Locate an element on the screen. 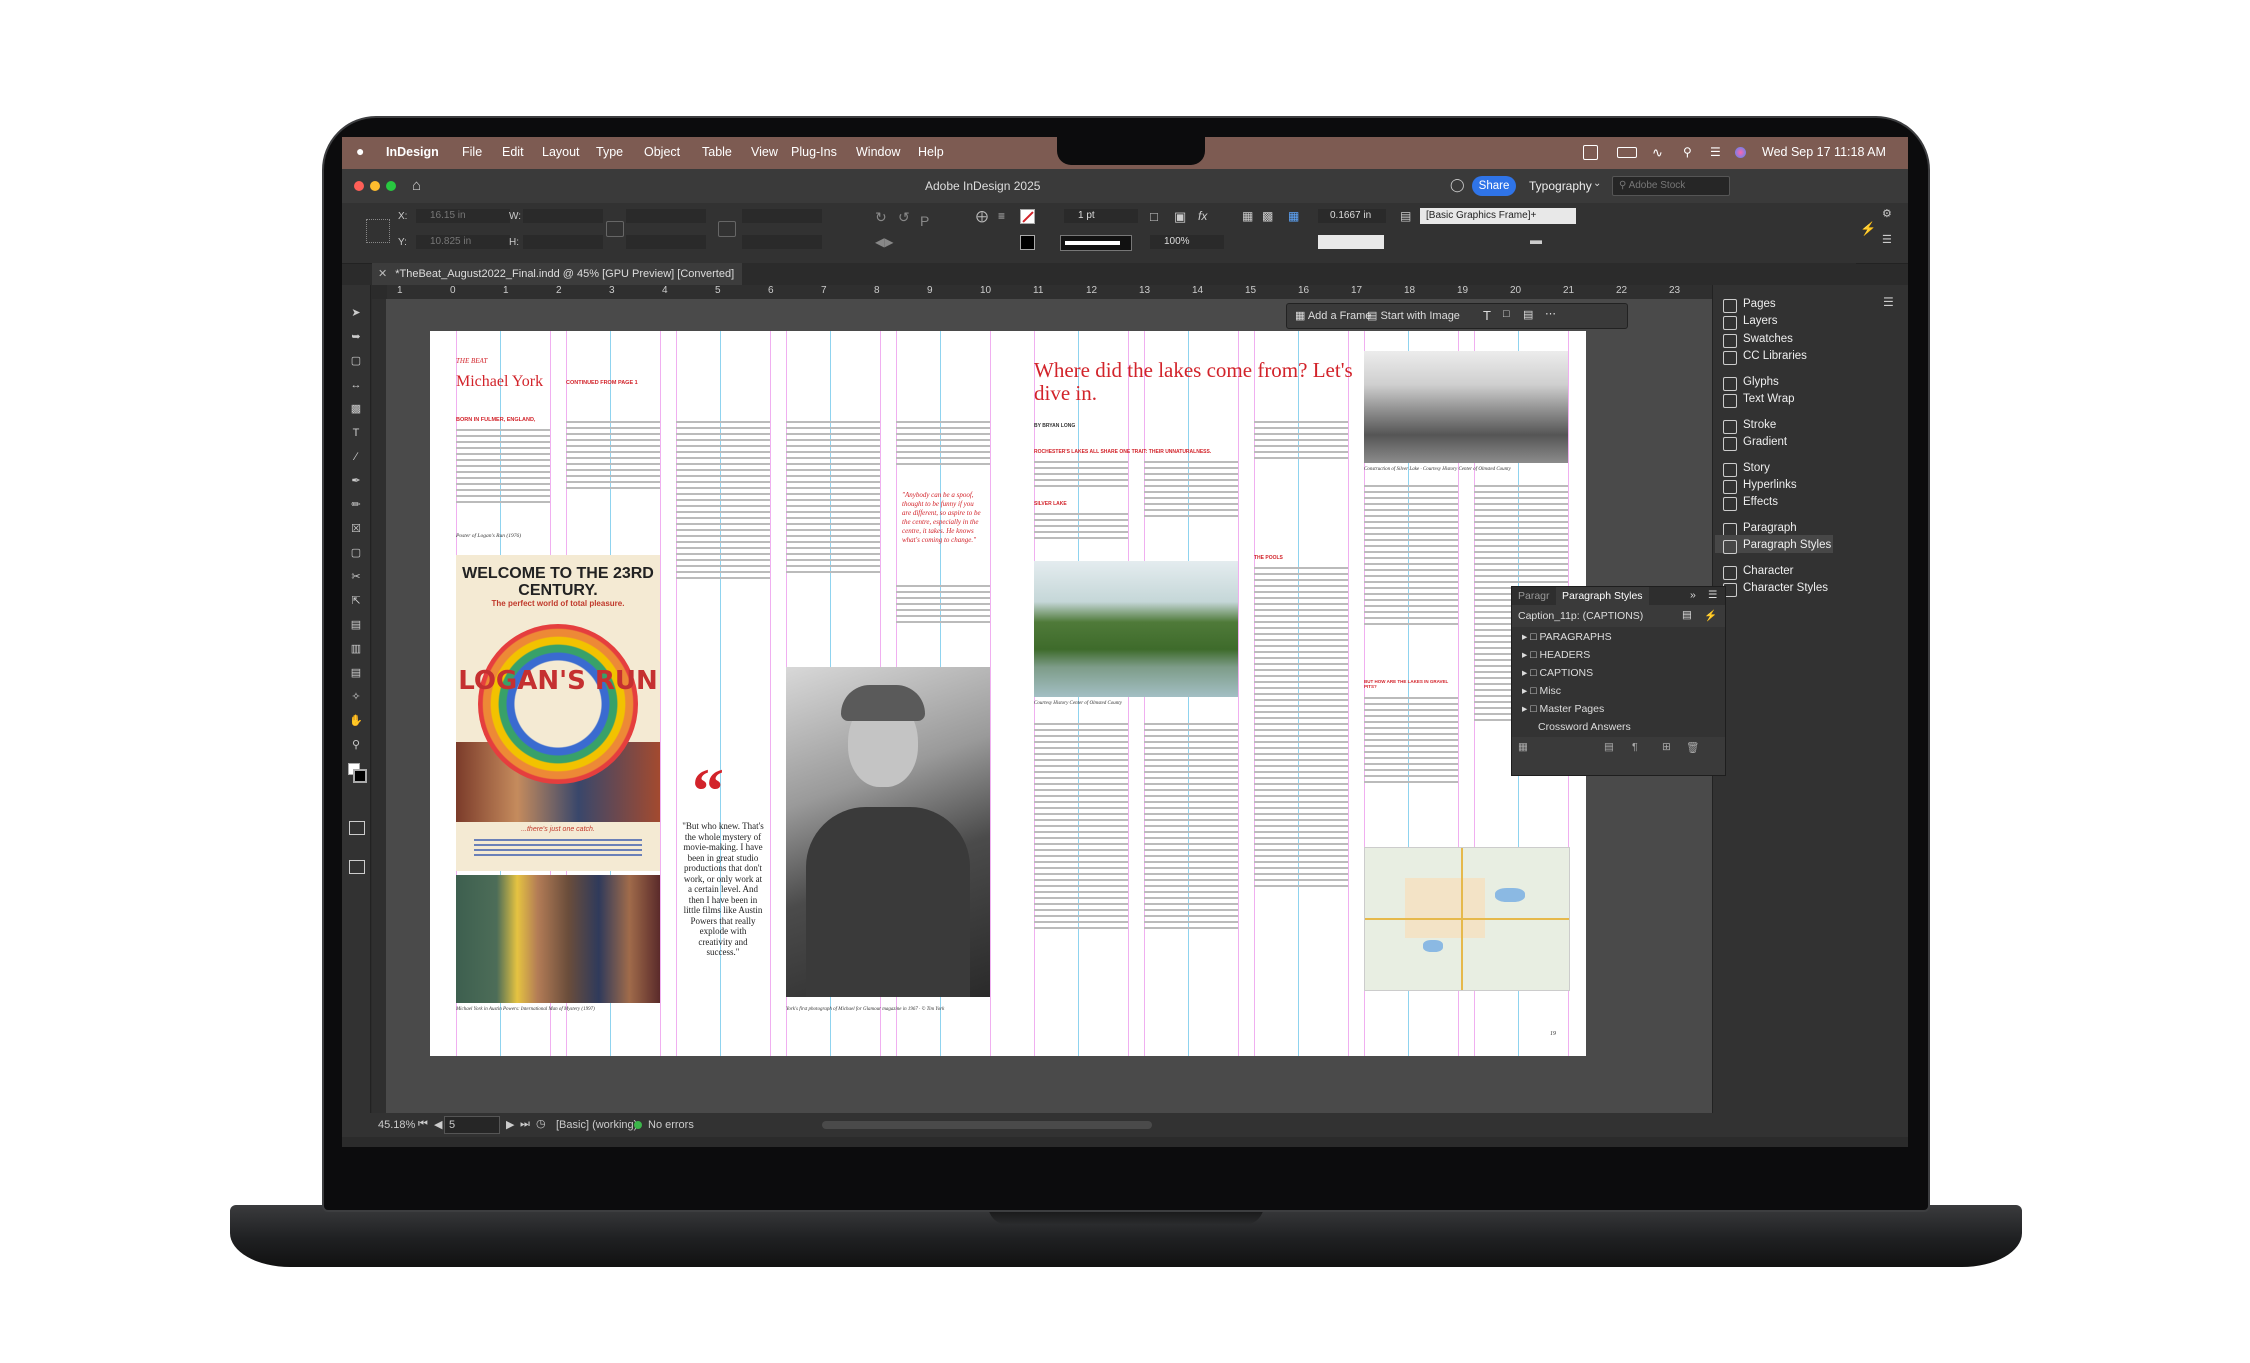  path-icon: P is located at coordinates (924, 221).